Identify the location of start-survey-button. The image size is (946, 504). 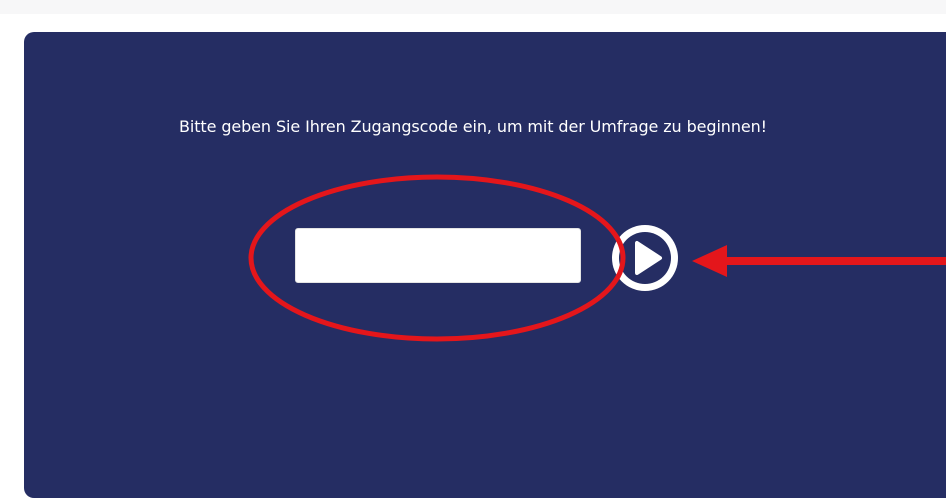
(645, 262).